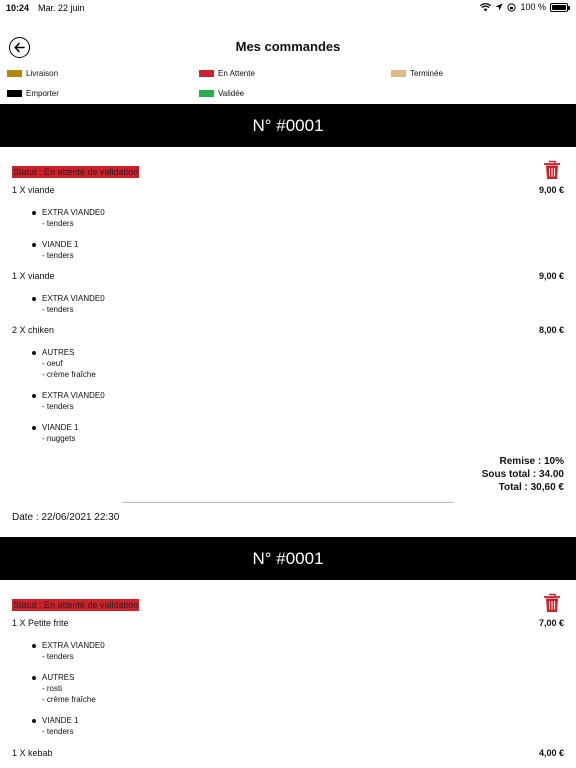 The width and height of the screenshot is (576, 768). I want to click on status-date: Mar. 22 juin, so click(61, 8).